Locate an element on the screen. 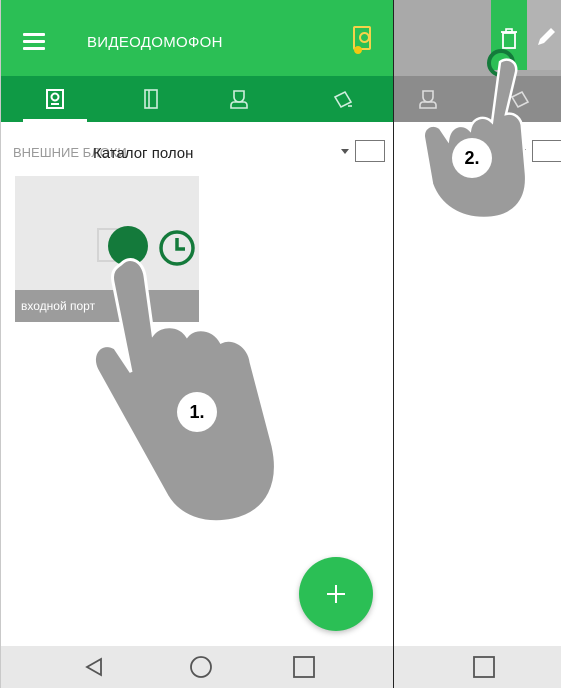 Image resolution: width=561 pixels, height=688 pixels. chevron-down-icon is located at coordinates (345, 151).